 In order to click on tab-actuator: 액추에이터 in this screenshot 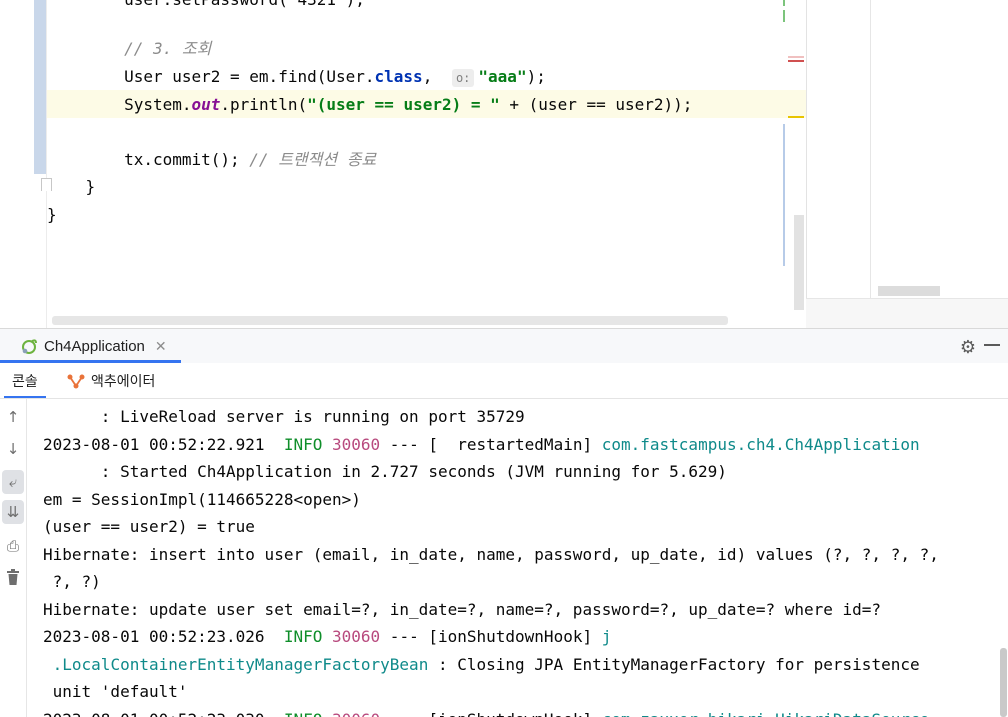, I will do `click(110, 380)`.